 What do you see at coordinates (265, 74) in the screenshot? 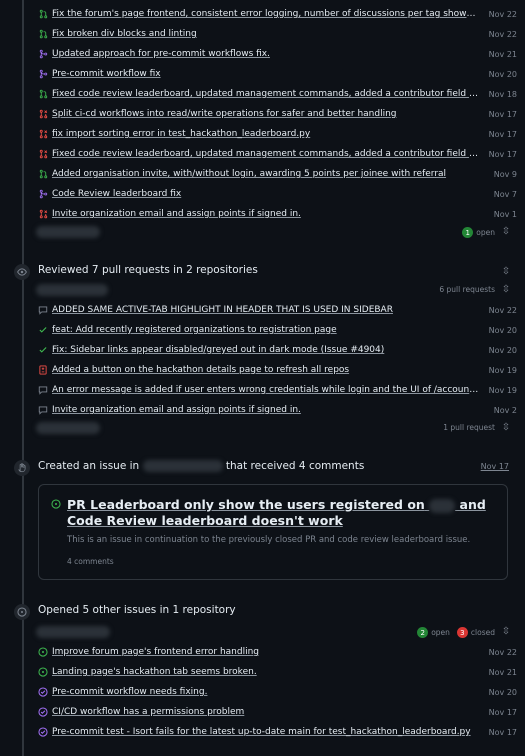
I see `item-title-link: Pre-commit workflow fix` at bounding box center [265, 74].